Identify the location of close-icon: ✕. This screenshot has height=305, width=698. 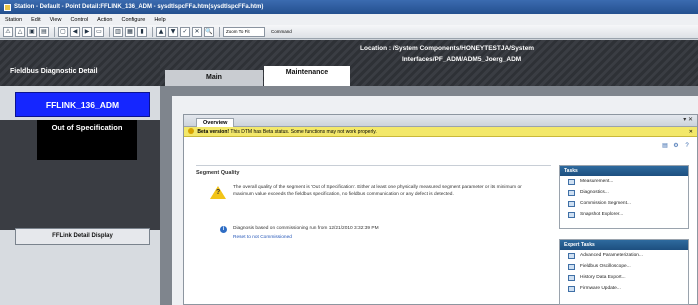
(691, 132).